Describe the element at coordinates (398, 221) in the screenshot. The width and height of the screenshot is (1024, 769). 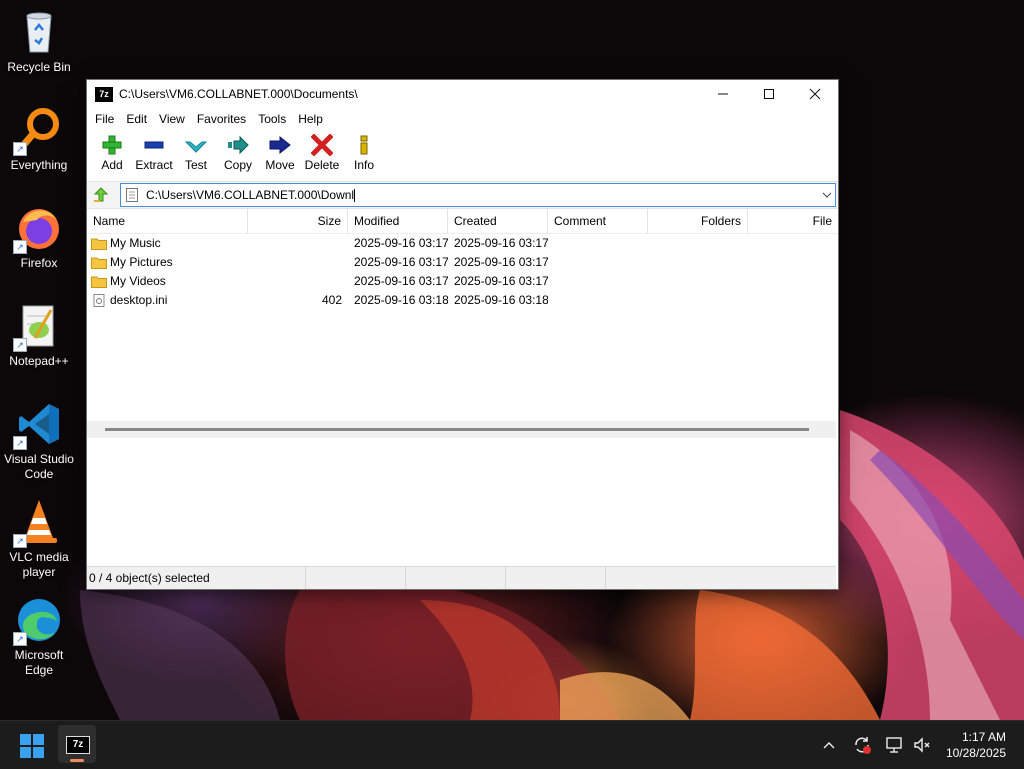
I see `column-header-modified: Modified` at that location.